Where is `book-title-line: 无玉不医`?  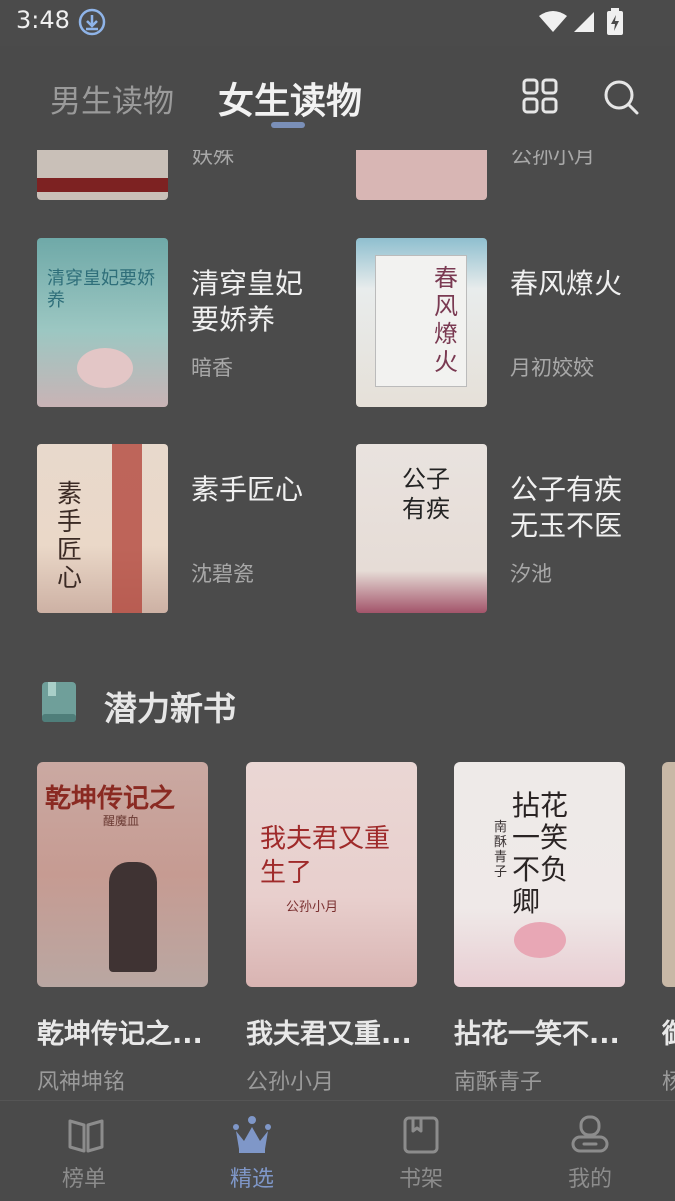 book-title-line: 无玉不医 is located at coordinates (566, 525).